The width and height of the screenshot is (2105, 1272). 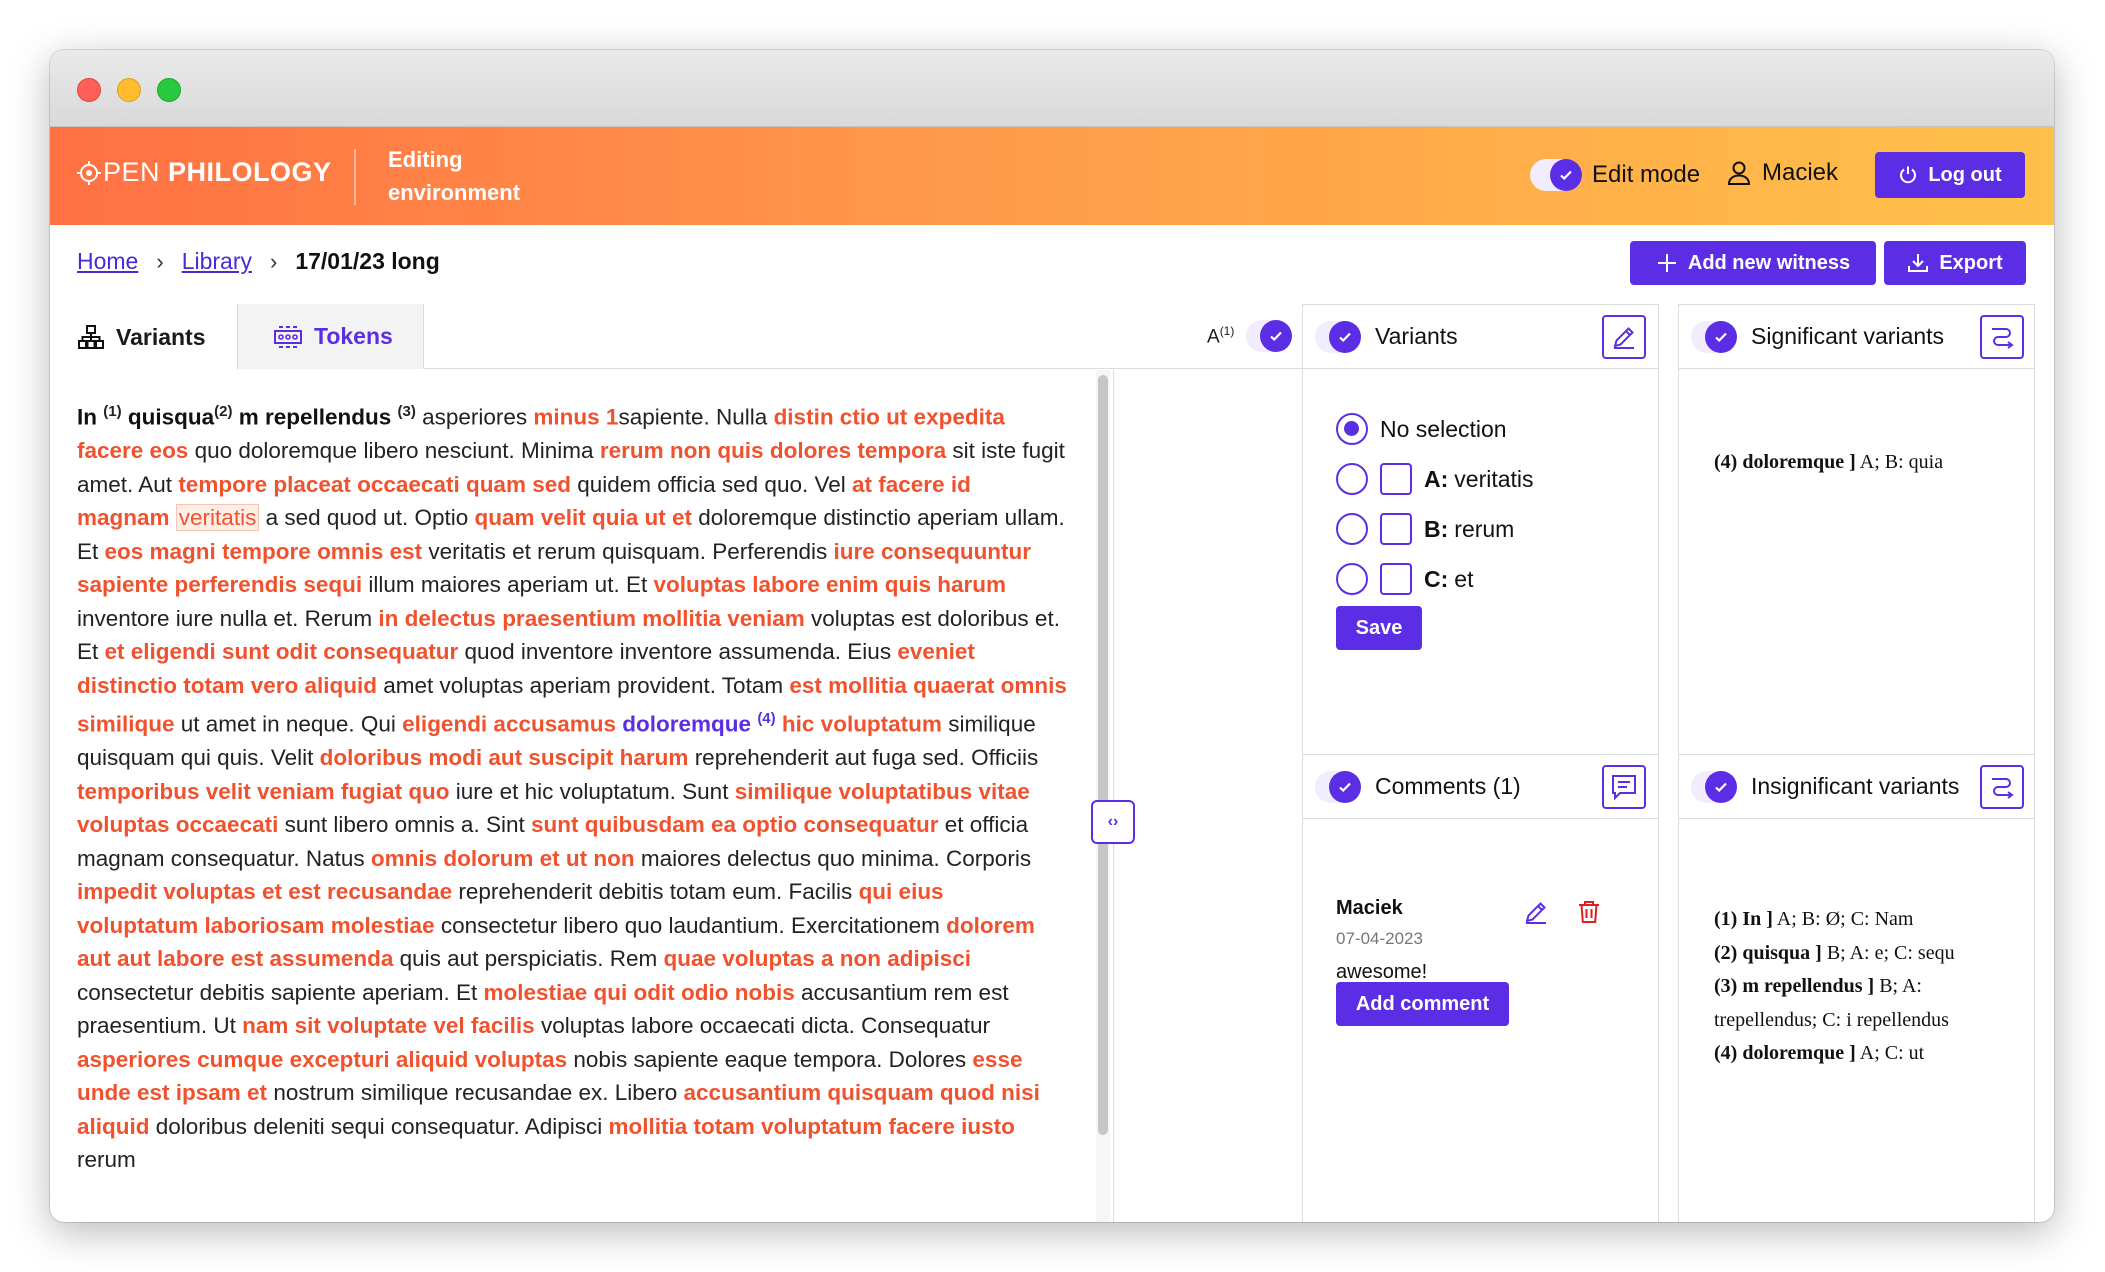 I want to click on radio-a, so click(x=1352, y=479).